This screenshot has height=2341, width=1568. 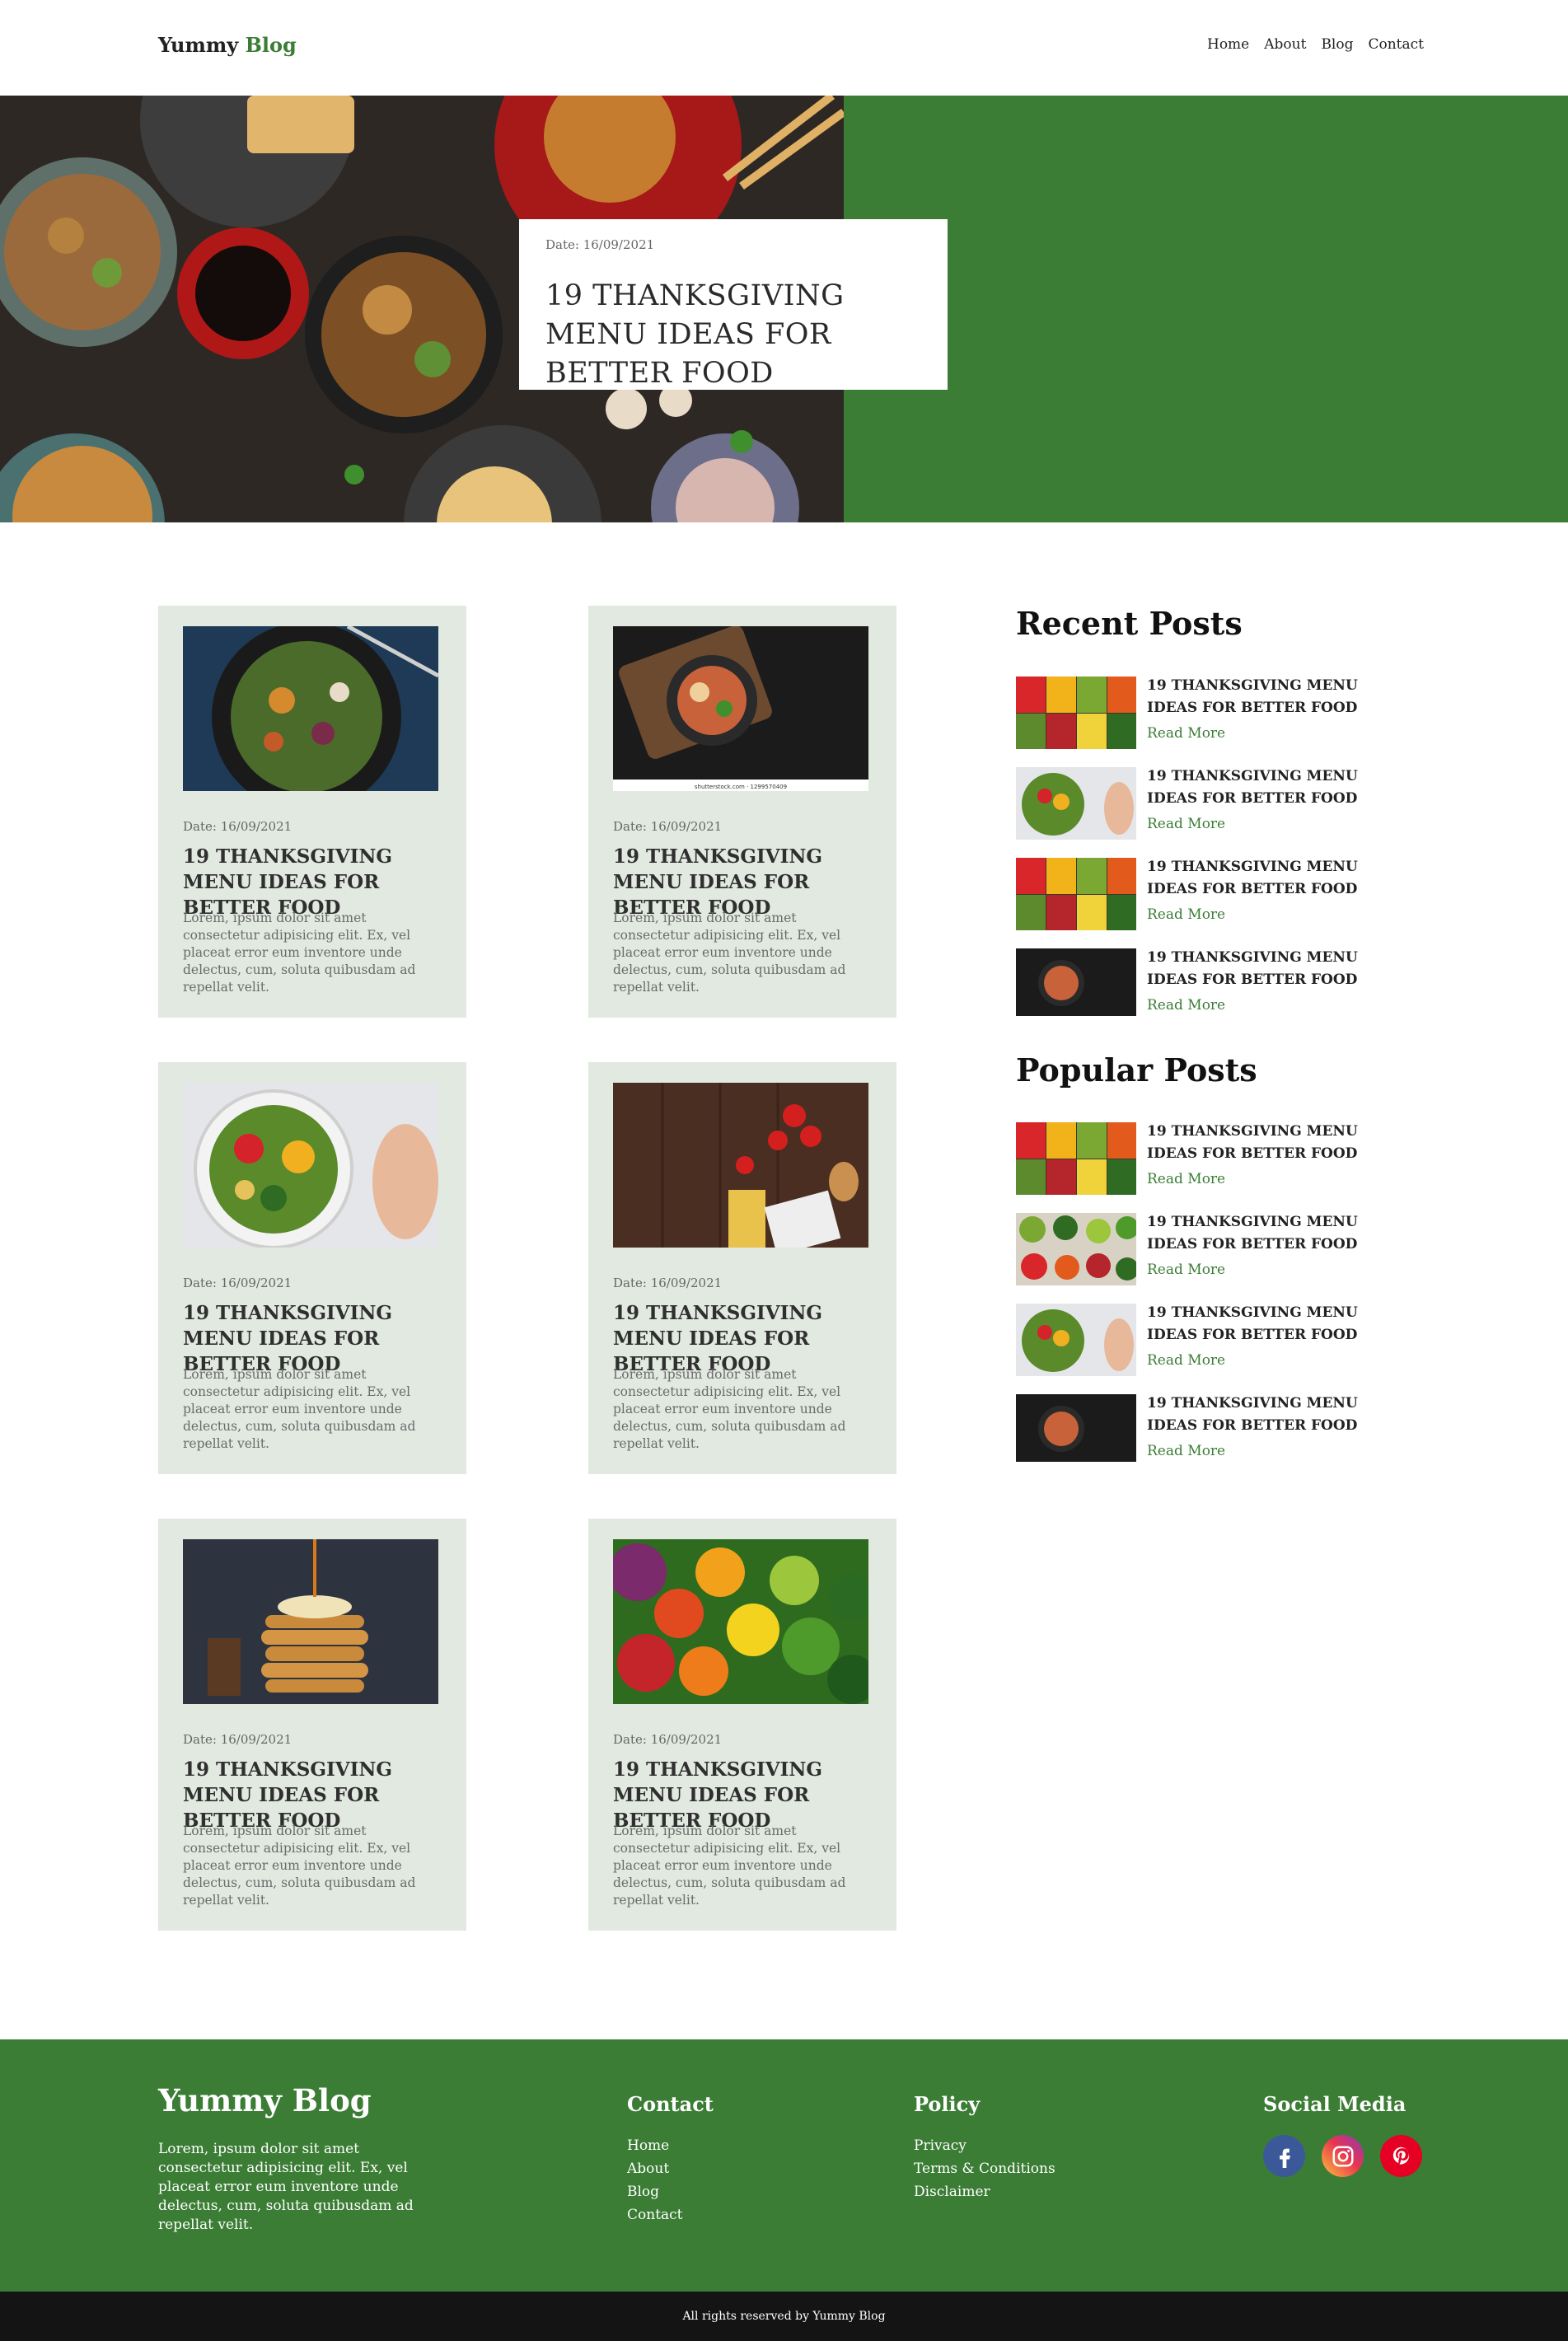 What do you see at coordinates (1137, 1070) in the screenshot?
I see `popular-posts-heading: Popular Posts` at bounding box center [1137, 1070].